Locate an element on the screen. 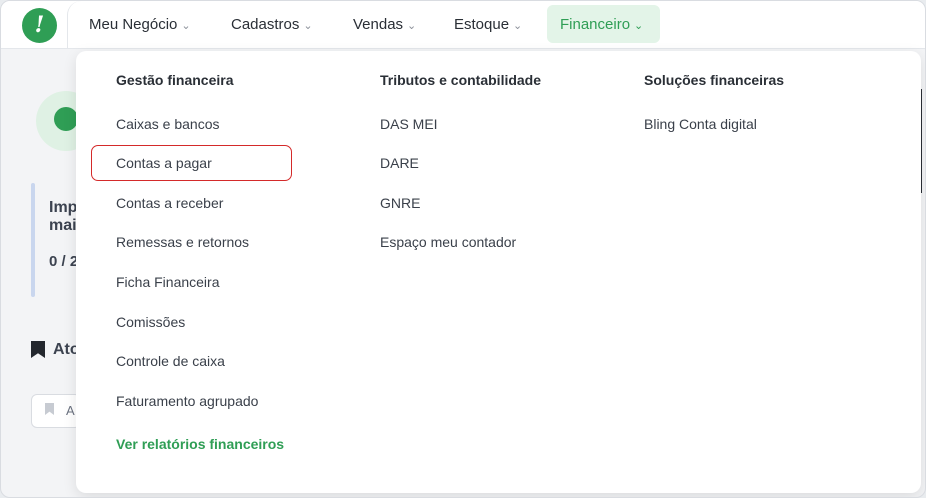 The height and width of the screenshot is (498, 926). column-title-gestao: Gestão financeira is located at coordinates (175, 80).